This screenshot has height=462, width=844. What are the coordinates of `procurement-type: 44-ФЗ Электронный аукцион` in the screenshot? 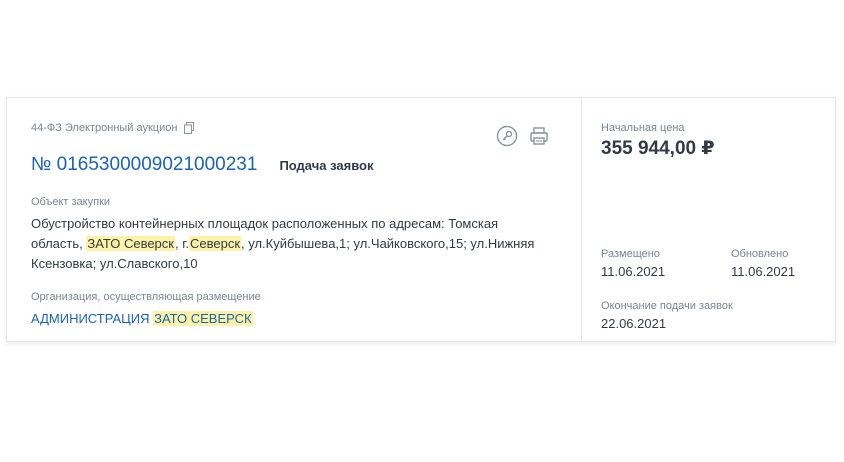 It's located at (104, 128).